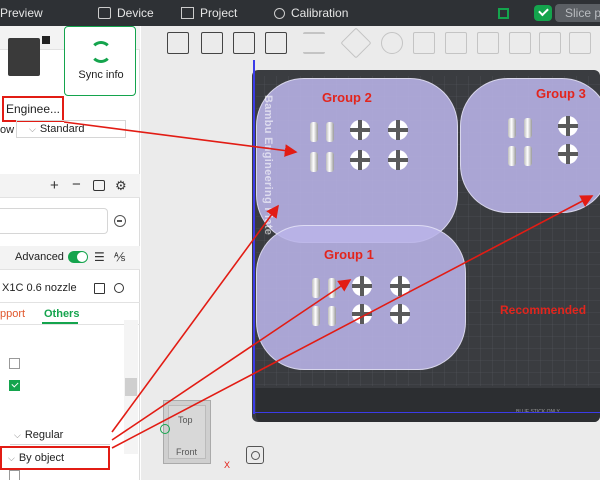 This screenshot has width=600, height=480. What do you see at coordinates (39, 288) in the screenshot?
I see `process-preset-name: X1C 0.6 nozzle` at bounding box center [39, 288].